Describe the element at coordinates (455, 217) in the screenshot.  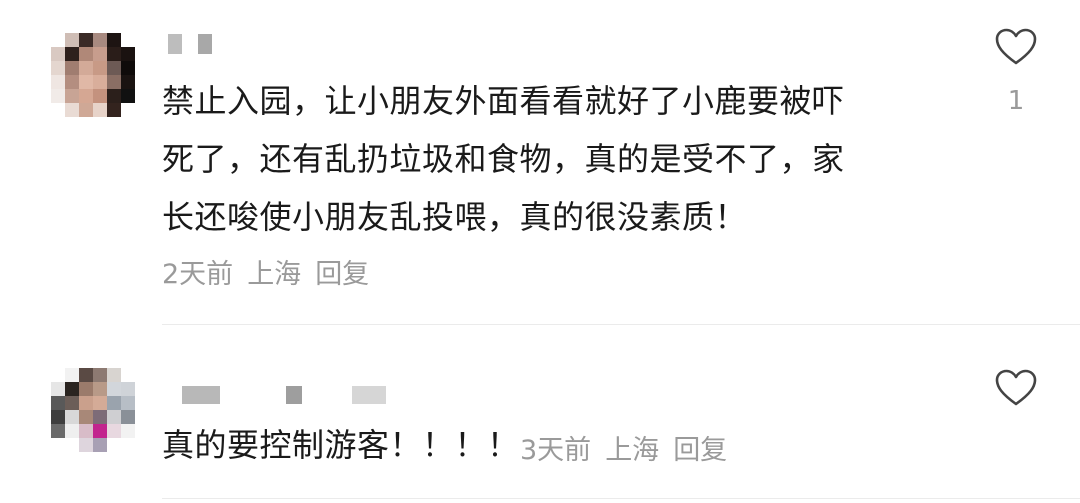
I see `comment-line: 长还唆使小朋友乱投喂，真的很没素质！` at that location.